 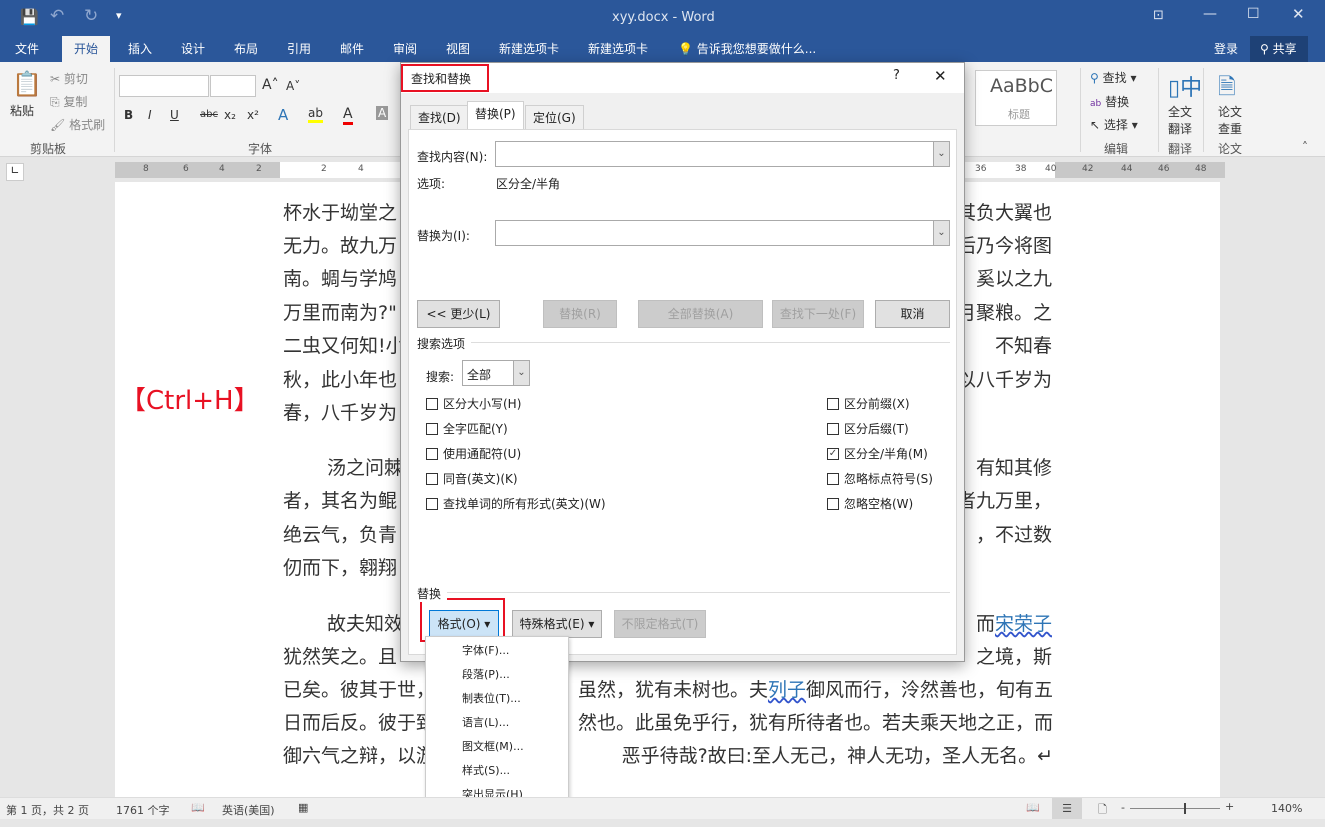 I want to click on page-count: 第 1 页，共 2 页, so click(x=47, y=810).